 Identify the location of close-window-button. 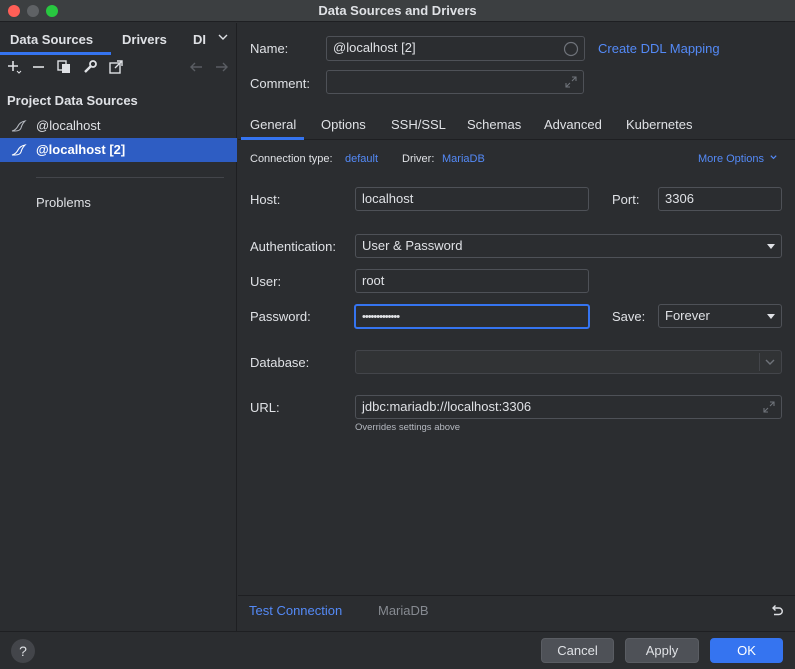
(14, 11).